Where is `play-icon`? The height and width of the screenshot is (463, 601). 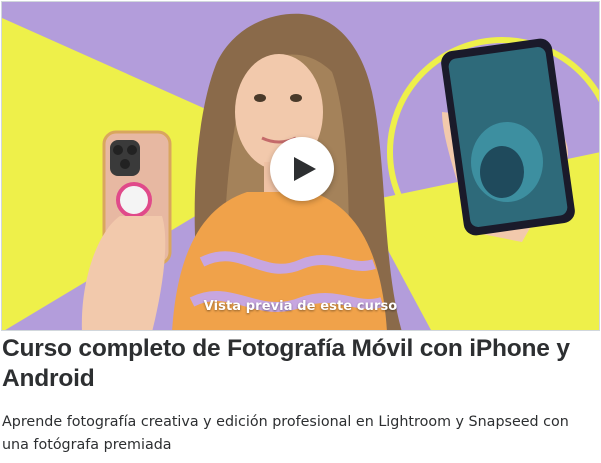
play-icon is located at coordinates (304, 169).